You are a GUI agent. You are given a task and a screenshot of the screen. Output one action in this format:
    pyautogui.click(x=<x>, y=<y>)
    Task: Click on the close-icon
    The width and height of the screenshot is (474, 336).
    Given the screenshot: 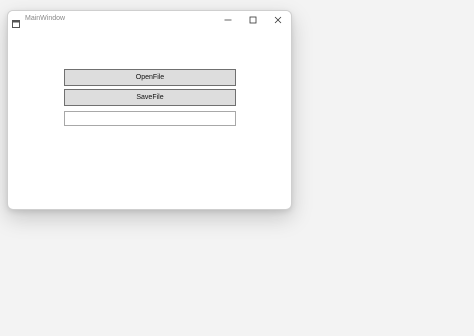 What is the action you would take?
    pyautogui.click(x=278, y=20)
    